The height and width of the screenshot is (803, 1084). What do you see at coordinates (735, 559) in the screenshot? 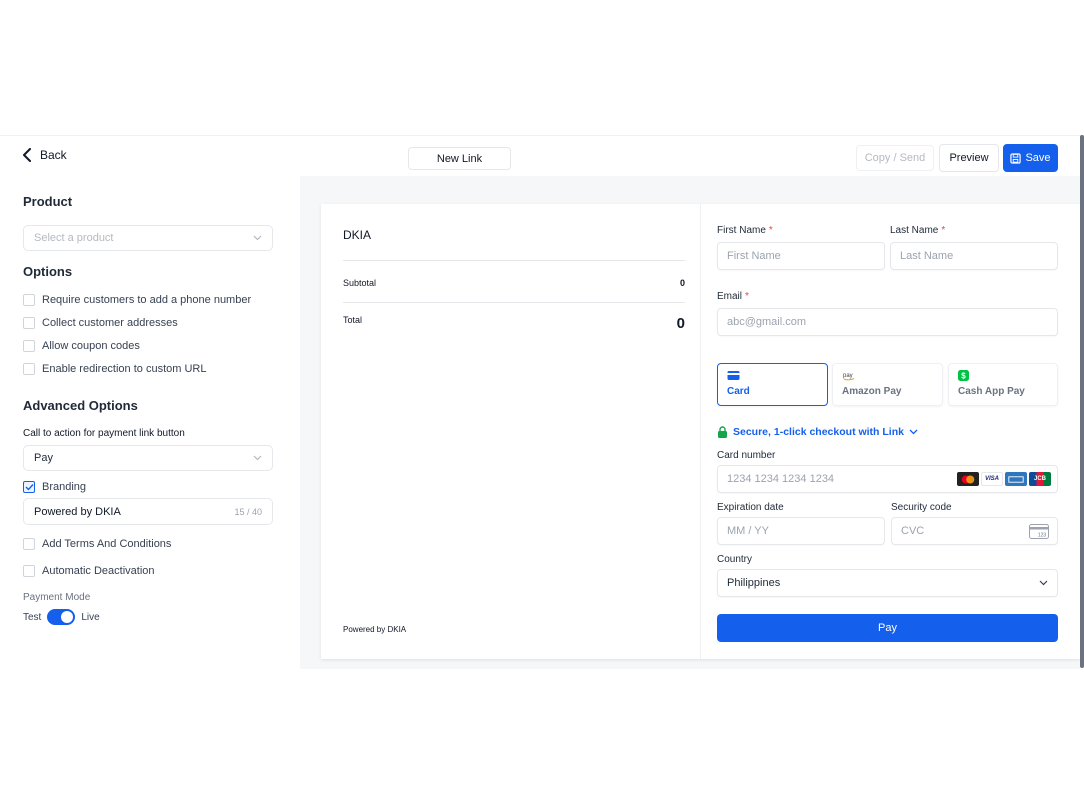
I see `country-label: Country` at bounding box center [735, 559].